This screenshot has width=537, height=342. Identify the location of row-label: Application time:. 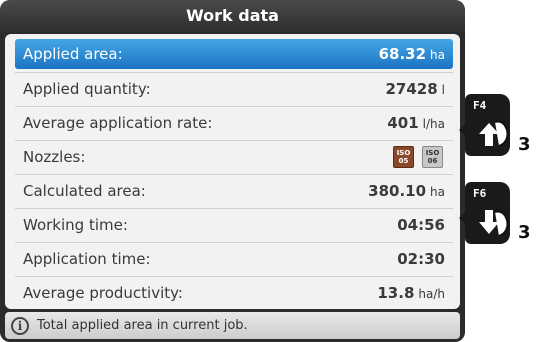
(87, 259).